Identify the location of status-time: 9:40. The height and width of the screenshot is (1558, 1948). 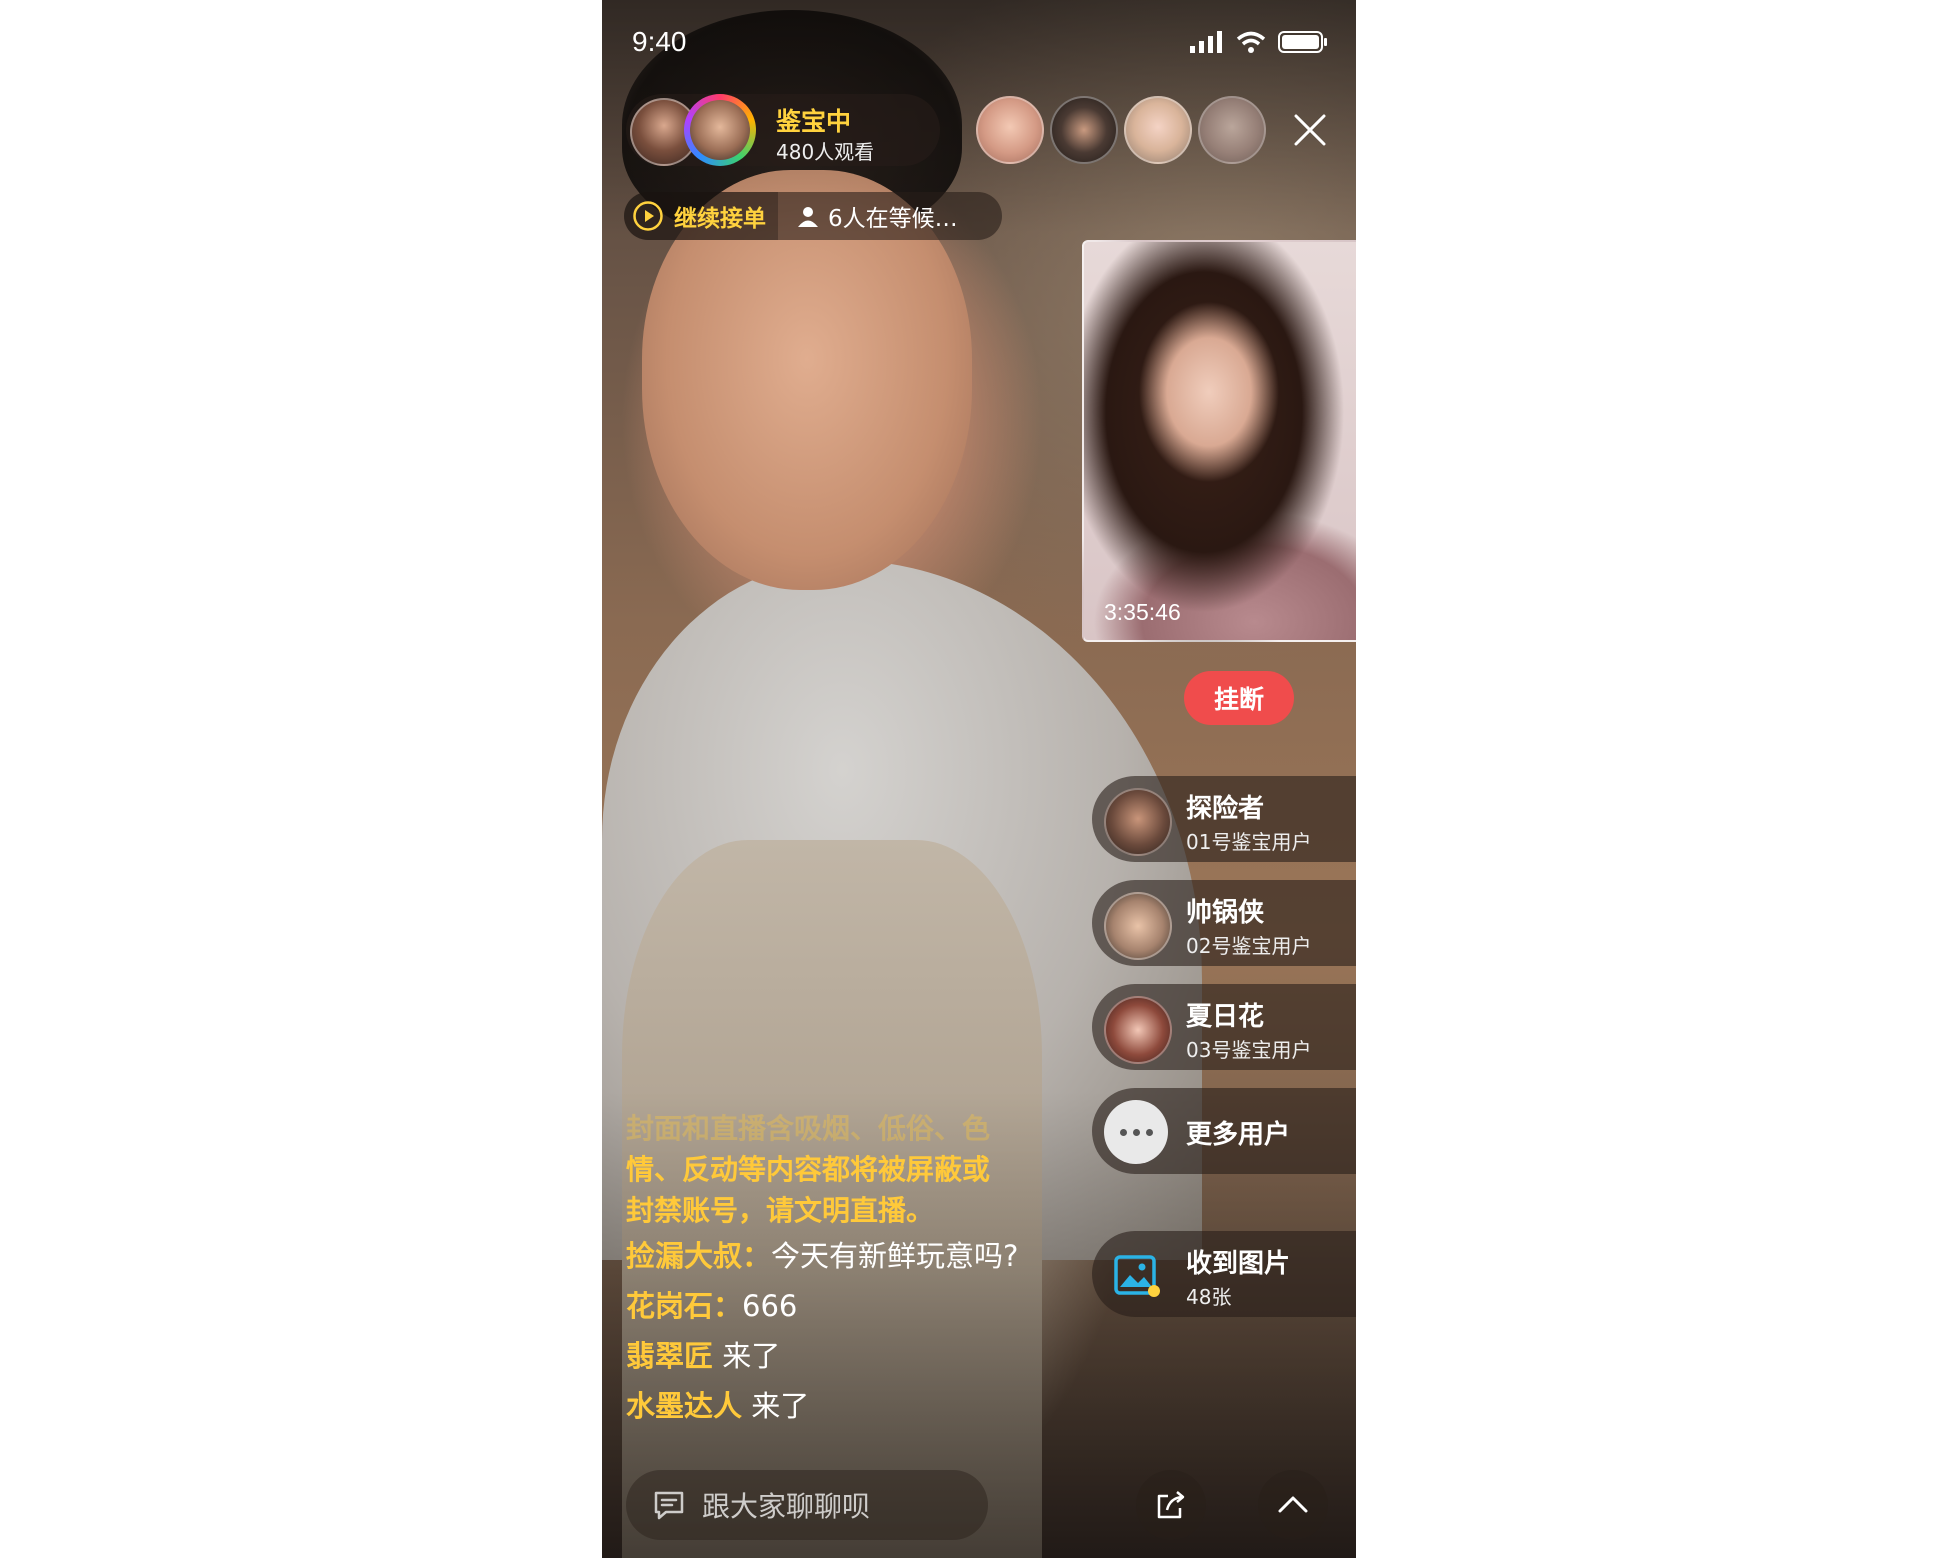
(659, 41).